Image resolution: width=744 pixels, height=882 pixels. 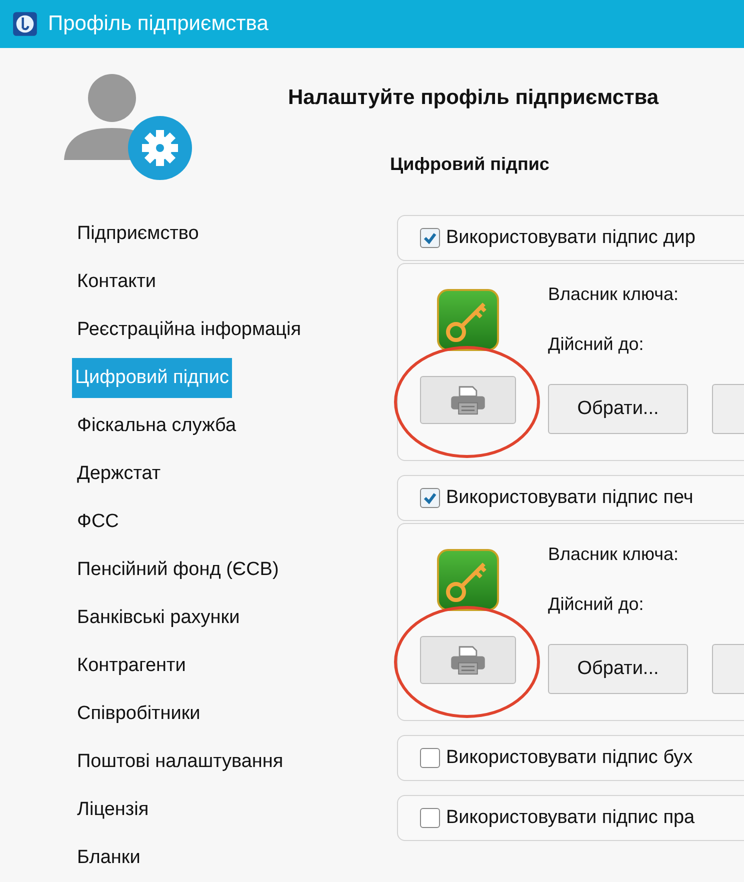 I want to click on checkbox-label: Використовувати підпис пра, so click(x=570, y=818).